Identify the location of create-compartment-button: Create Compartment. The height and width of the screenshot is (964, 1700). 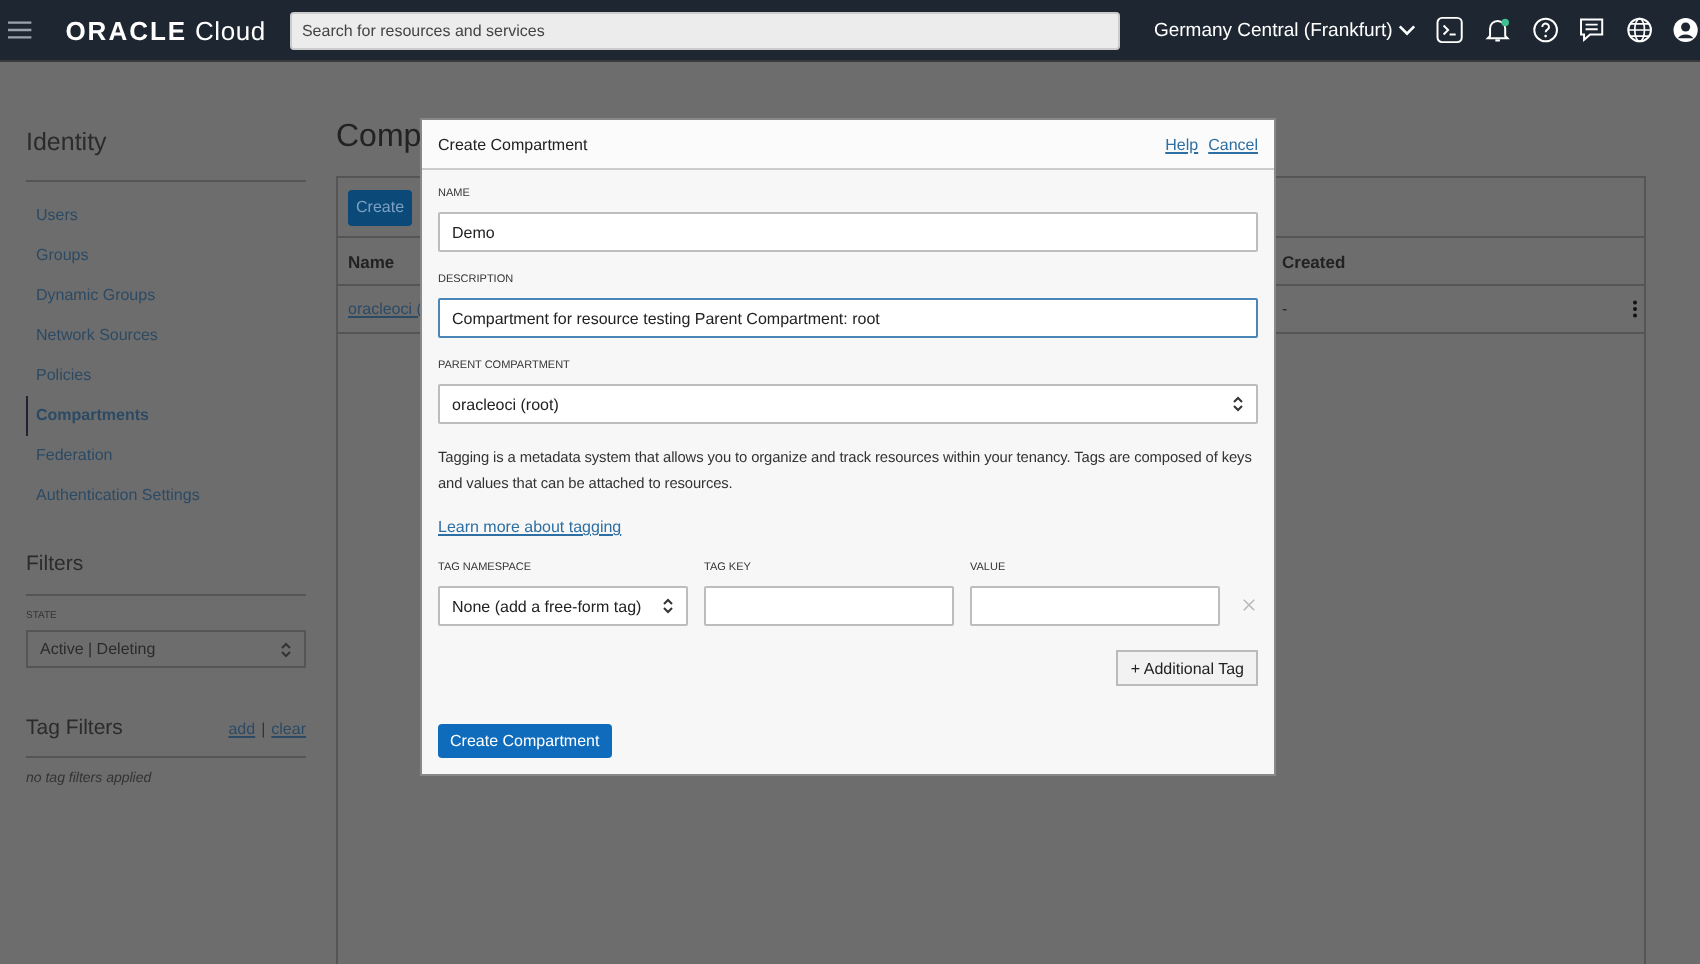
(525, 741).